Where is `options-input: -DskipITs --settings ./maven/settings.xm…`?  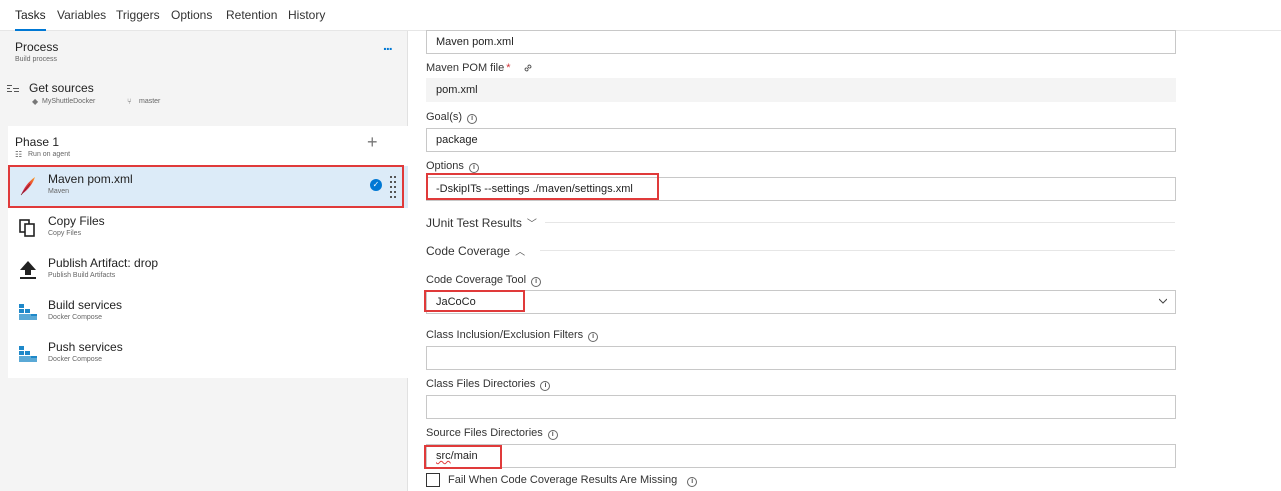
options-input: -DskipITs --settings ./maven/settings.xm… is located at coordinates (801, 189).